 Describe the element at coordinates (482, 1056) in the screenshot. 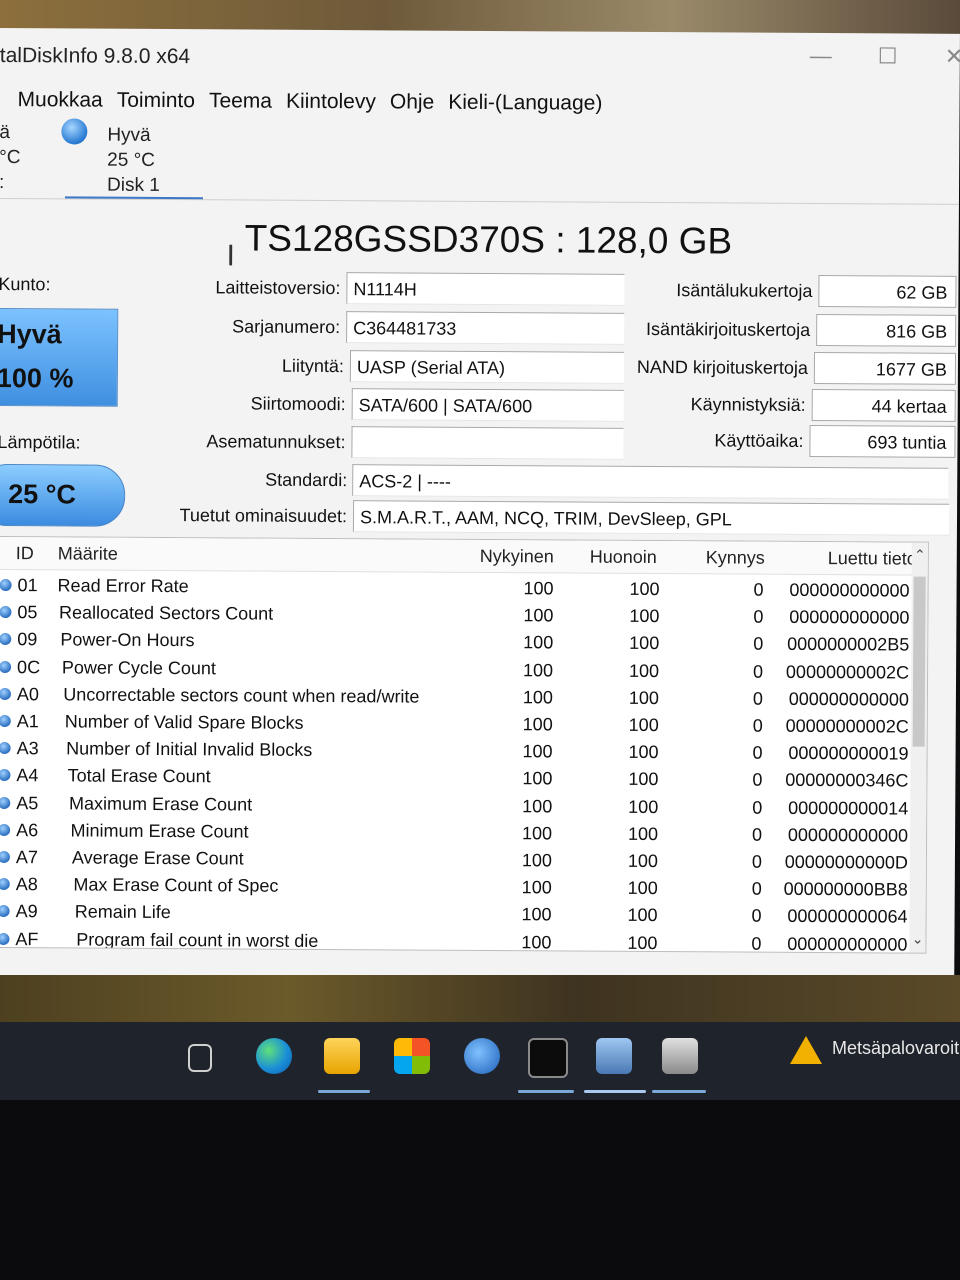

I see `outlook-icon` at that location.